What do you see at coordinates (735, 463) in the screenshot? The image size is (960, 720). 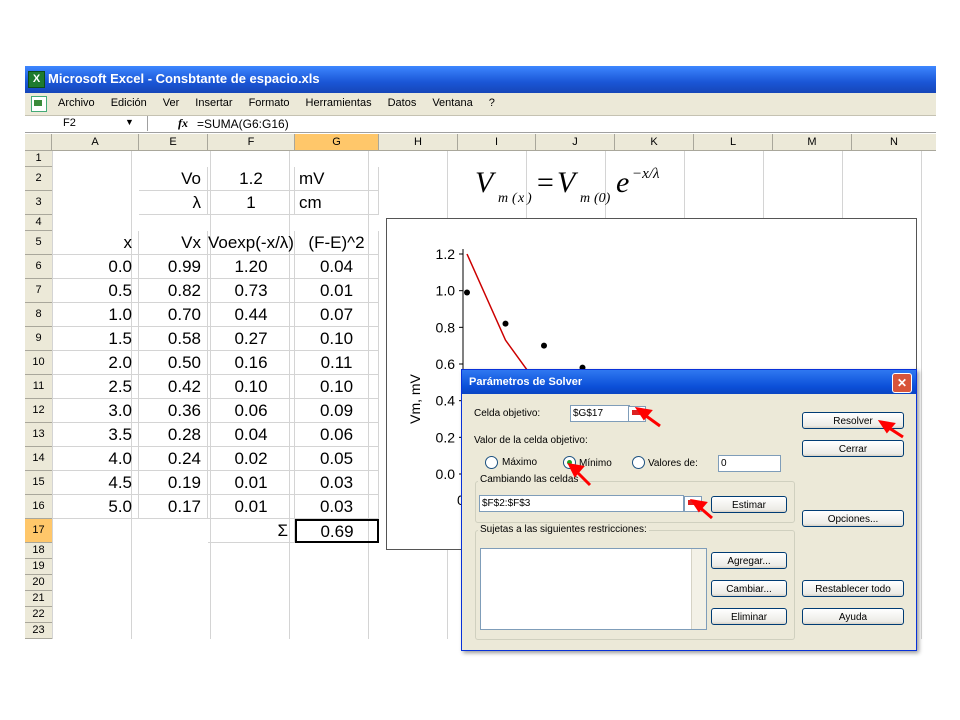 I see `annotation-layer` at bounding box center [735, 463].